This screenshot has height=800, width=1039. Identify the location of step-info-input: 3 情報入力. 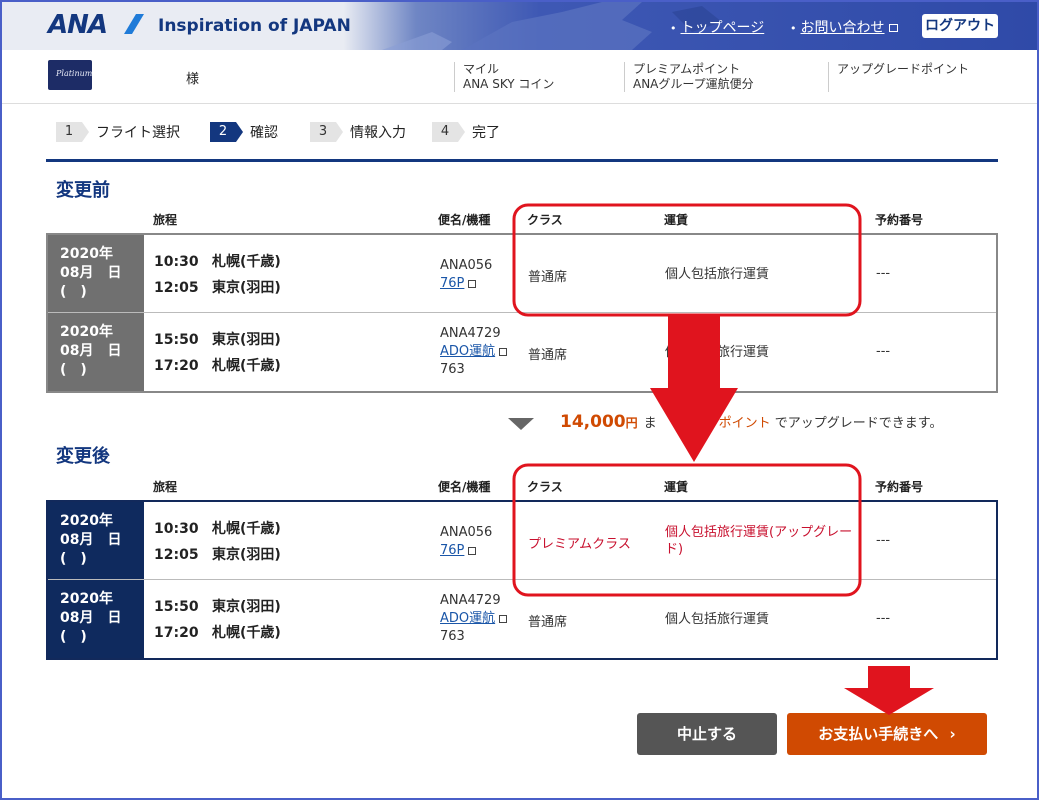
(358, 132).